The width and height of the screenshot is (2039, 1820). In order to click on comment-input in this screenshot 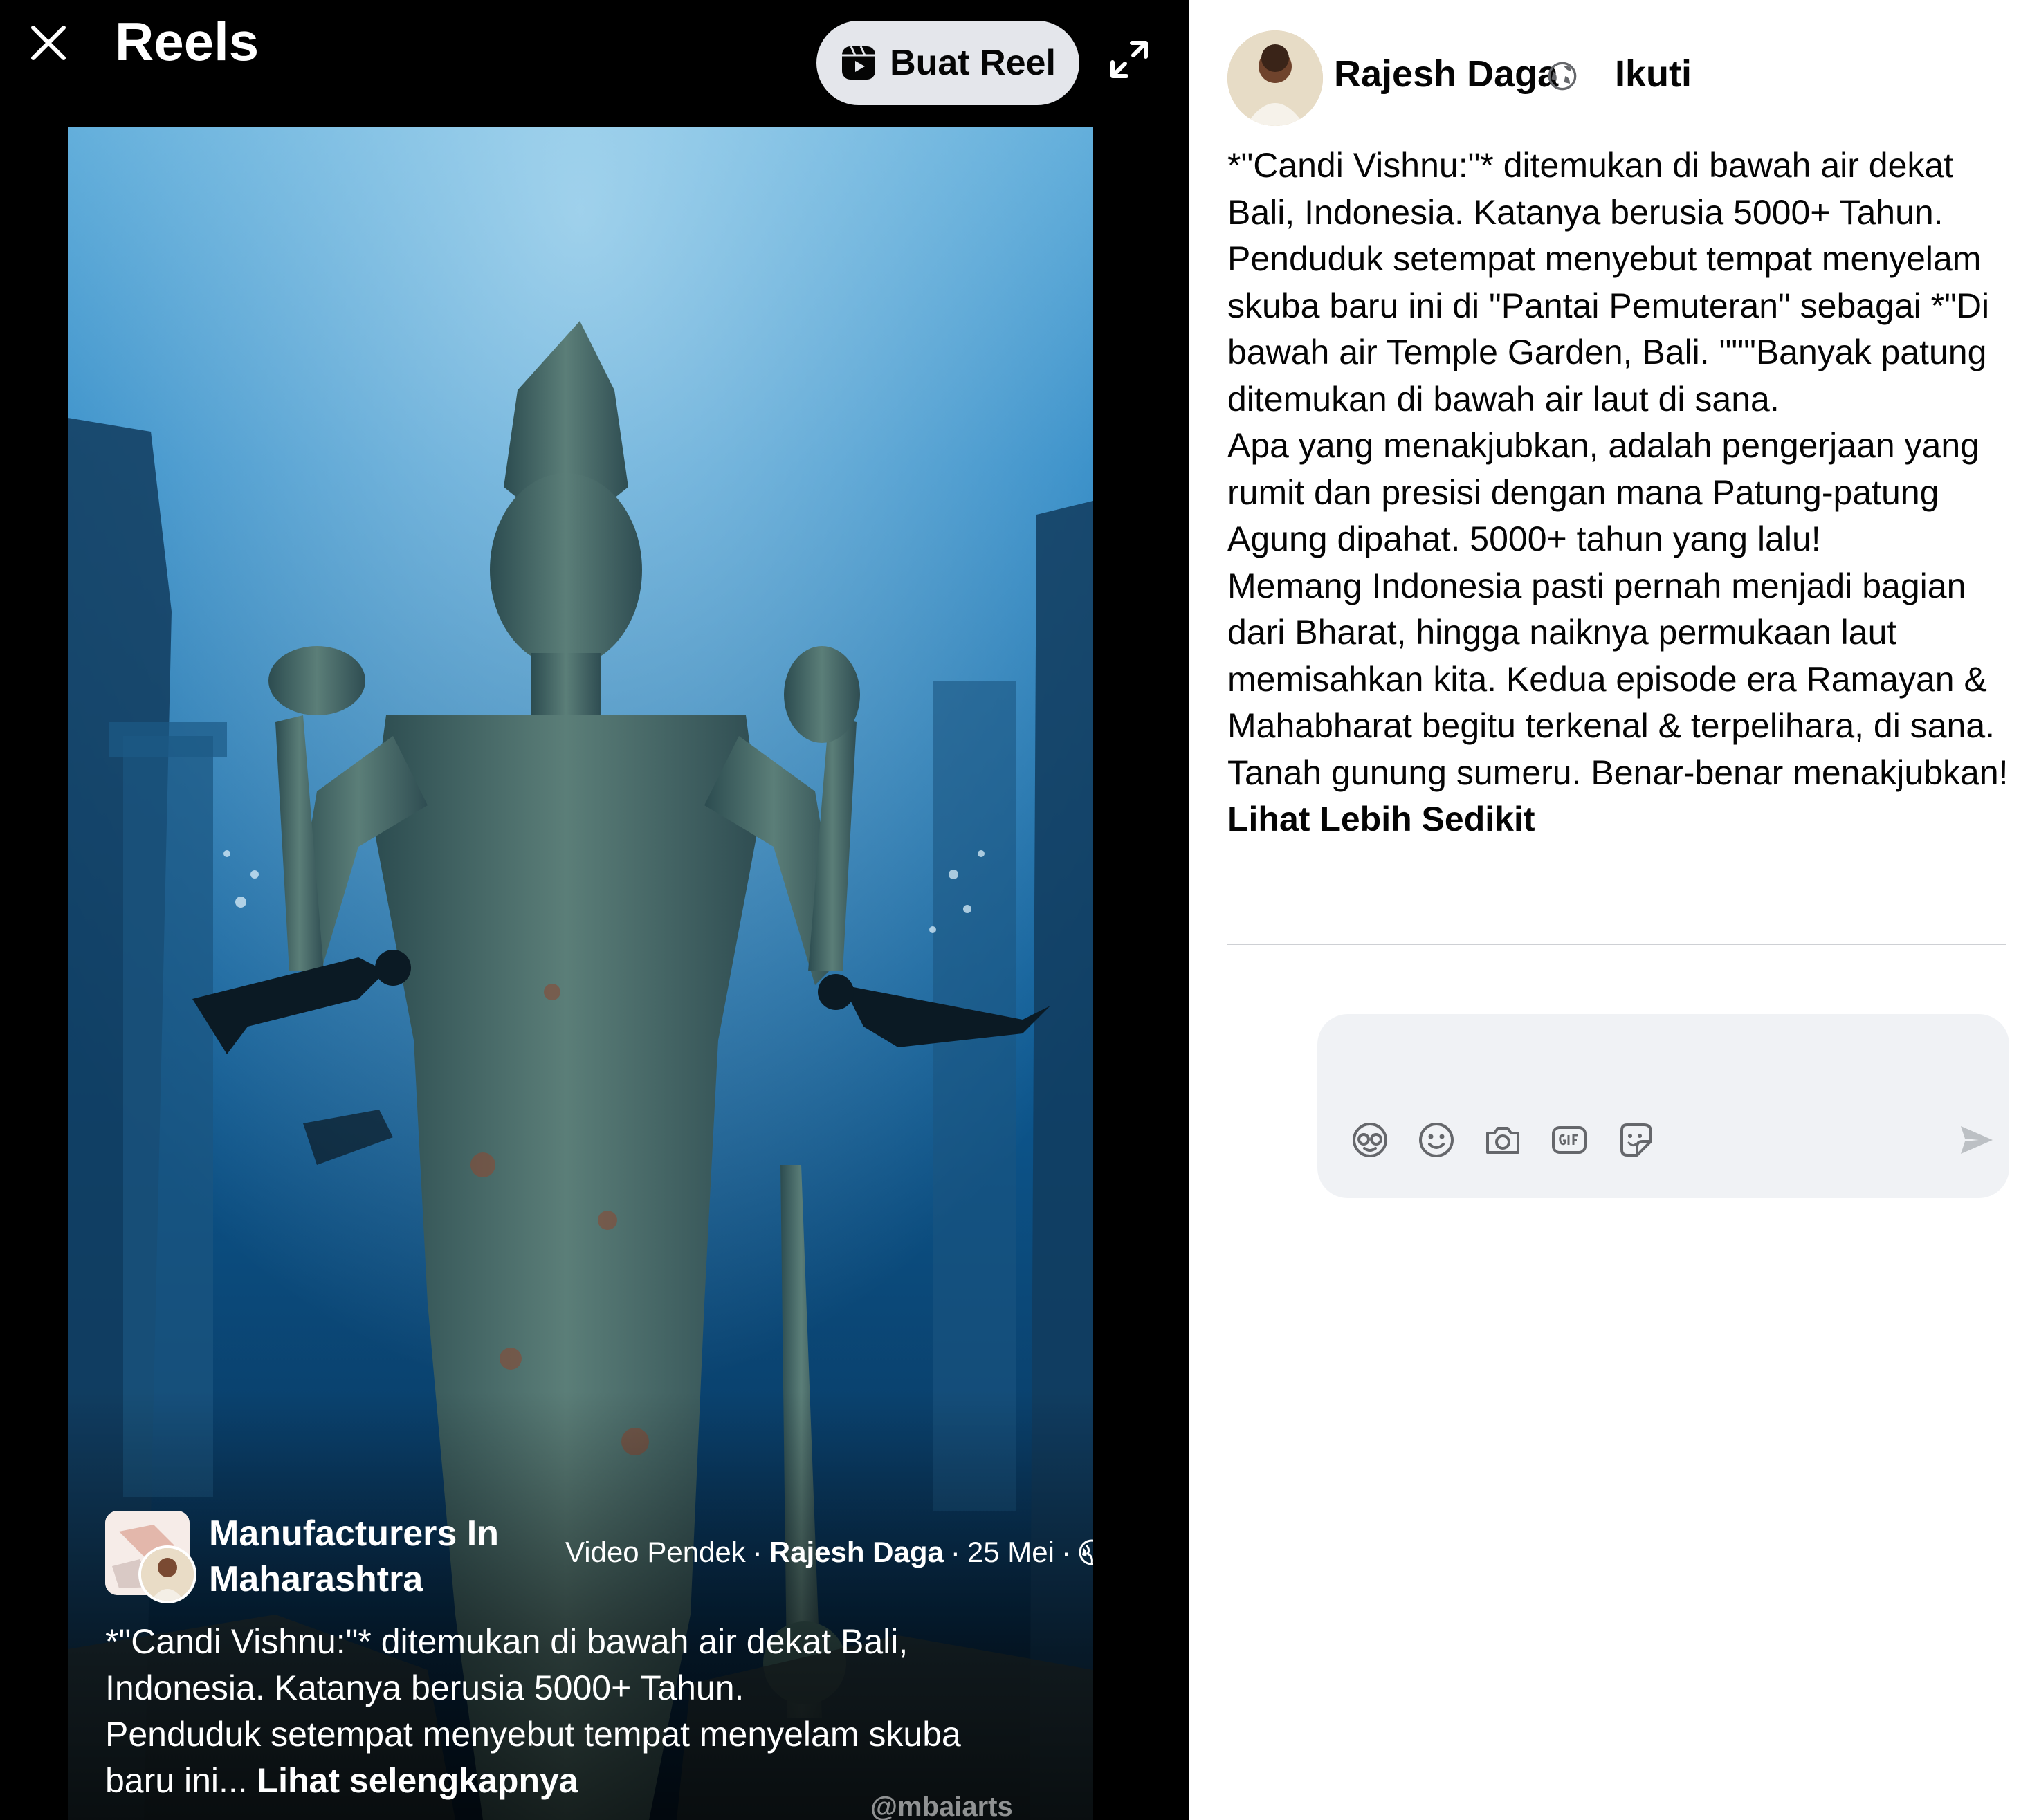, I will do `click(1663, 1062)`.